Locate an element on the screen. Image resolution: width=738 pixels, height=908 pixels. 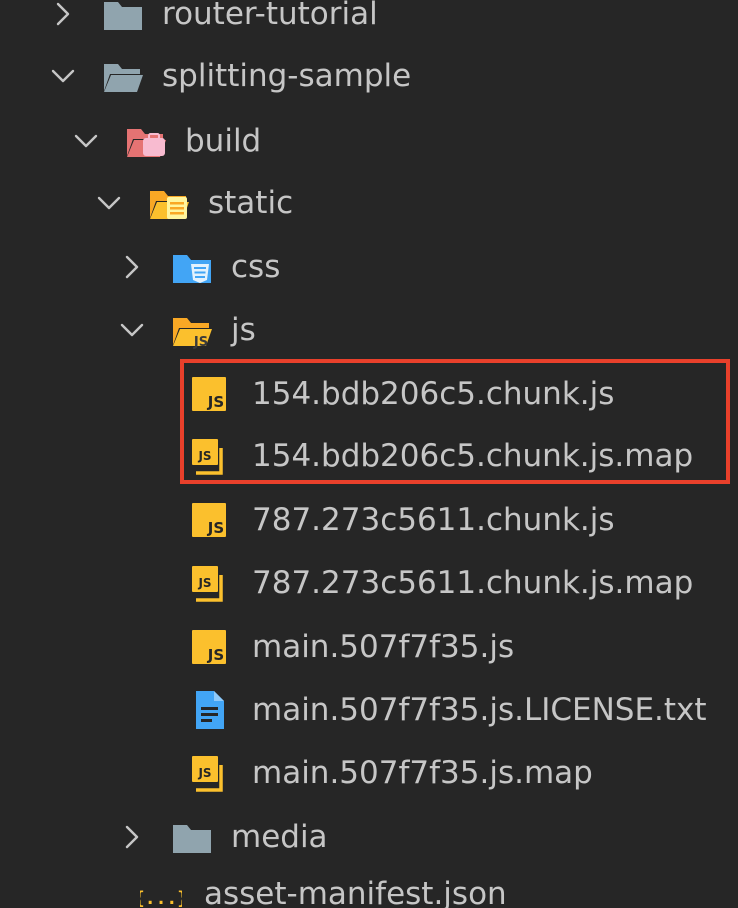
tree-item-js: JS js is located at coordinates (186, 330).